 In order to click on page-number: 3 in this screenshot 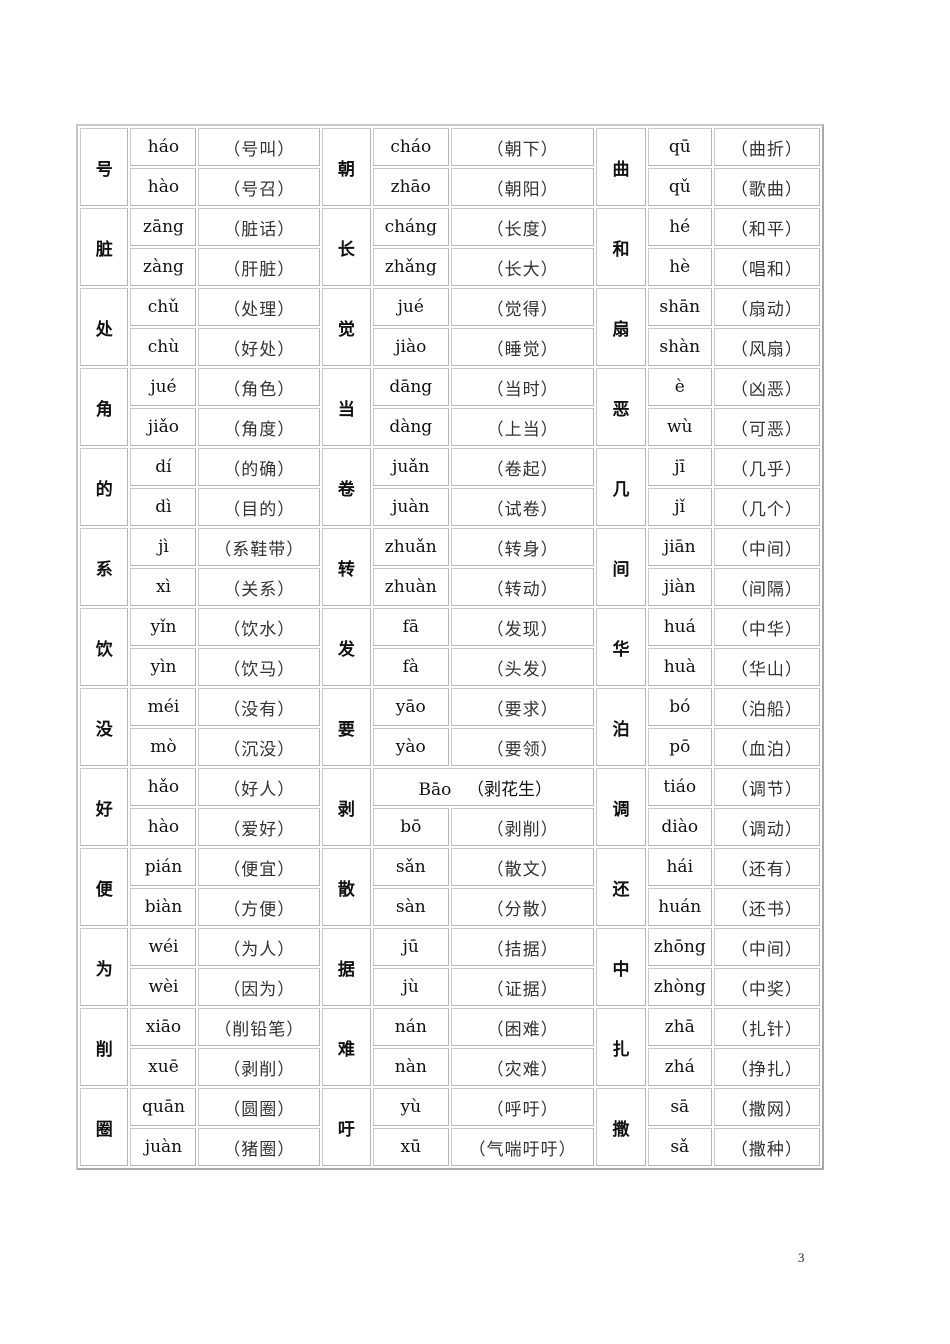, I will do `click(801, 1257)`.